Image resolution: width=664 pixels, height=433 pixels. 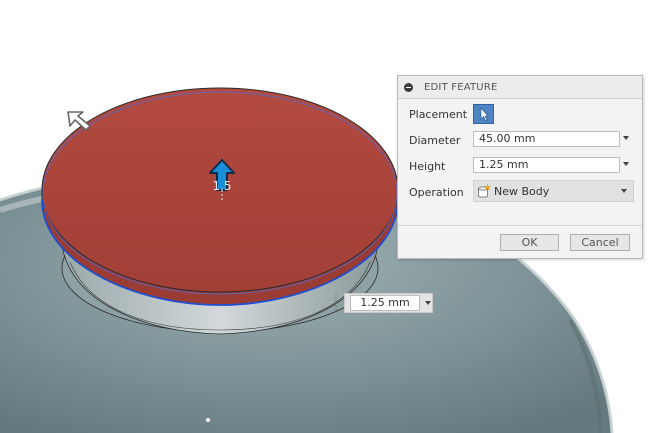 What do you see at coordinates (408, 87) in the screenshot?
I see `collapse-icon` at bounding box center [408, 87].